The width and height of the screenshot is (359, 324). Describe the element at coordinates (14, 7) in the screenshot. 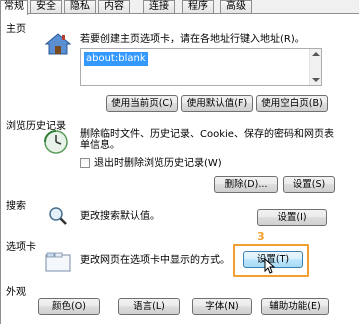

I see `tab-general: 常规` at that location.